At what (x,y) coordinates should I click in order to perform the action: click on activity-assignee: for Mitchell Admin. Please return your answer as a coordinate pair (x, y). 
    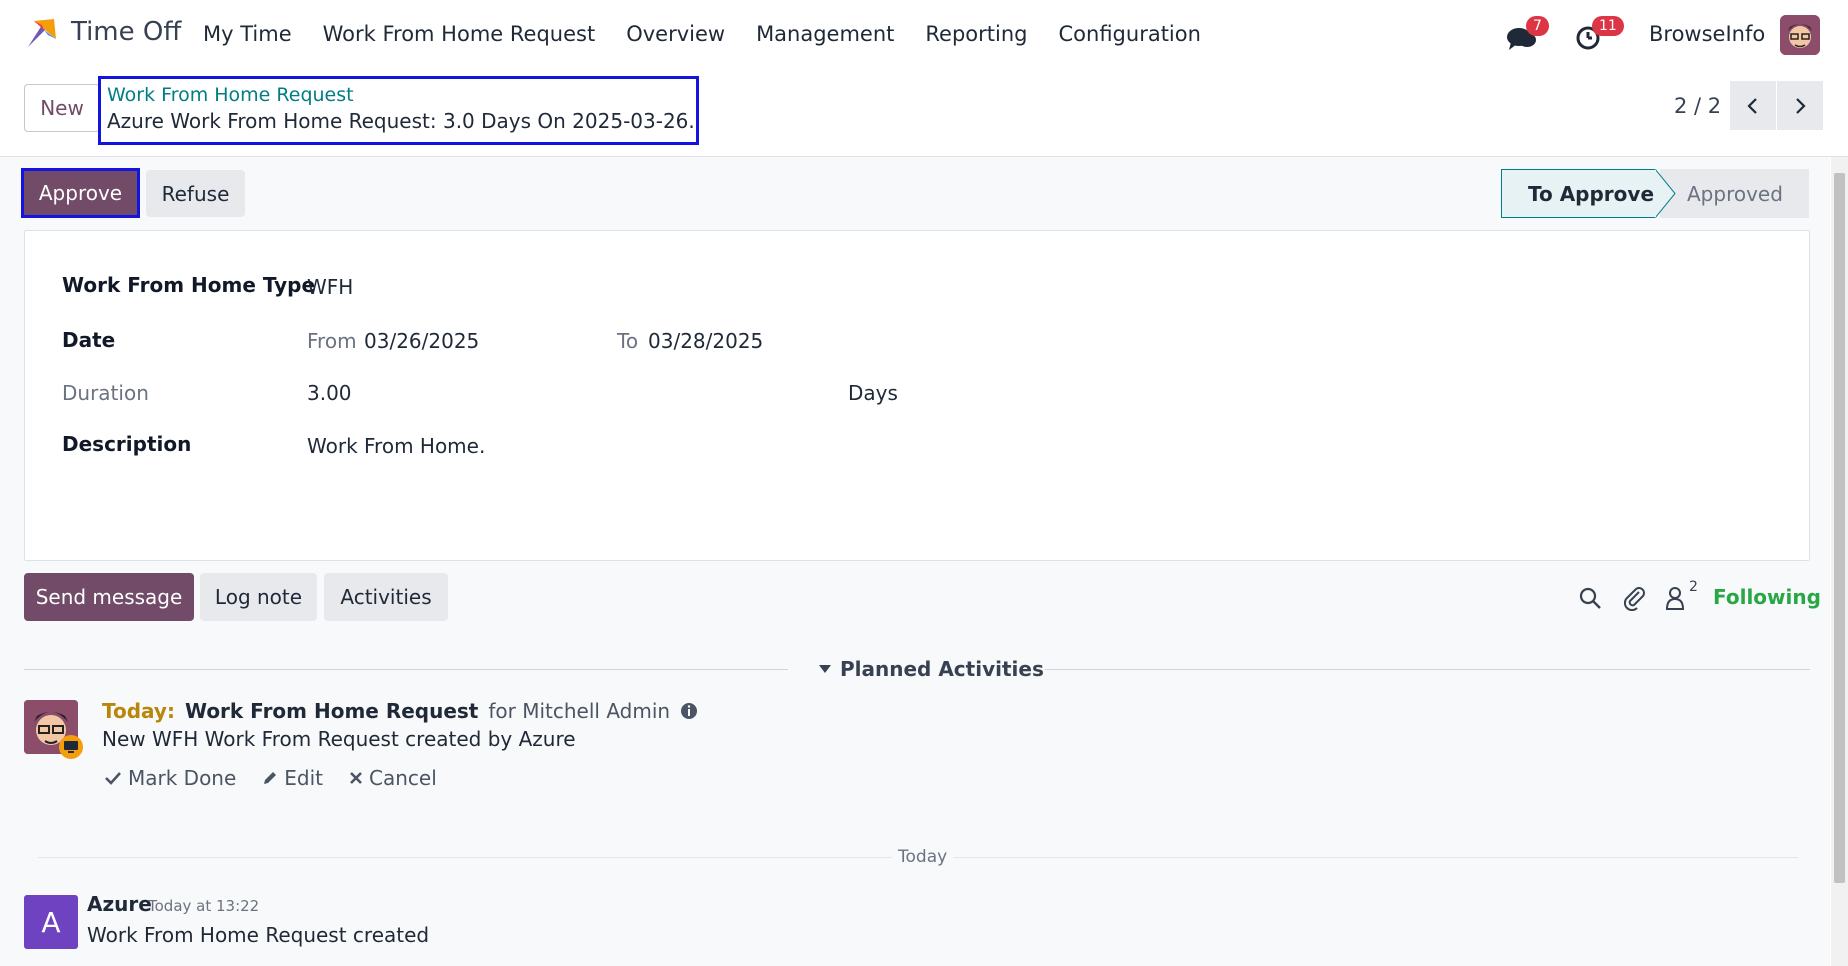
    Looking at the image, I should click on (579, 711).